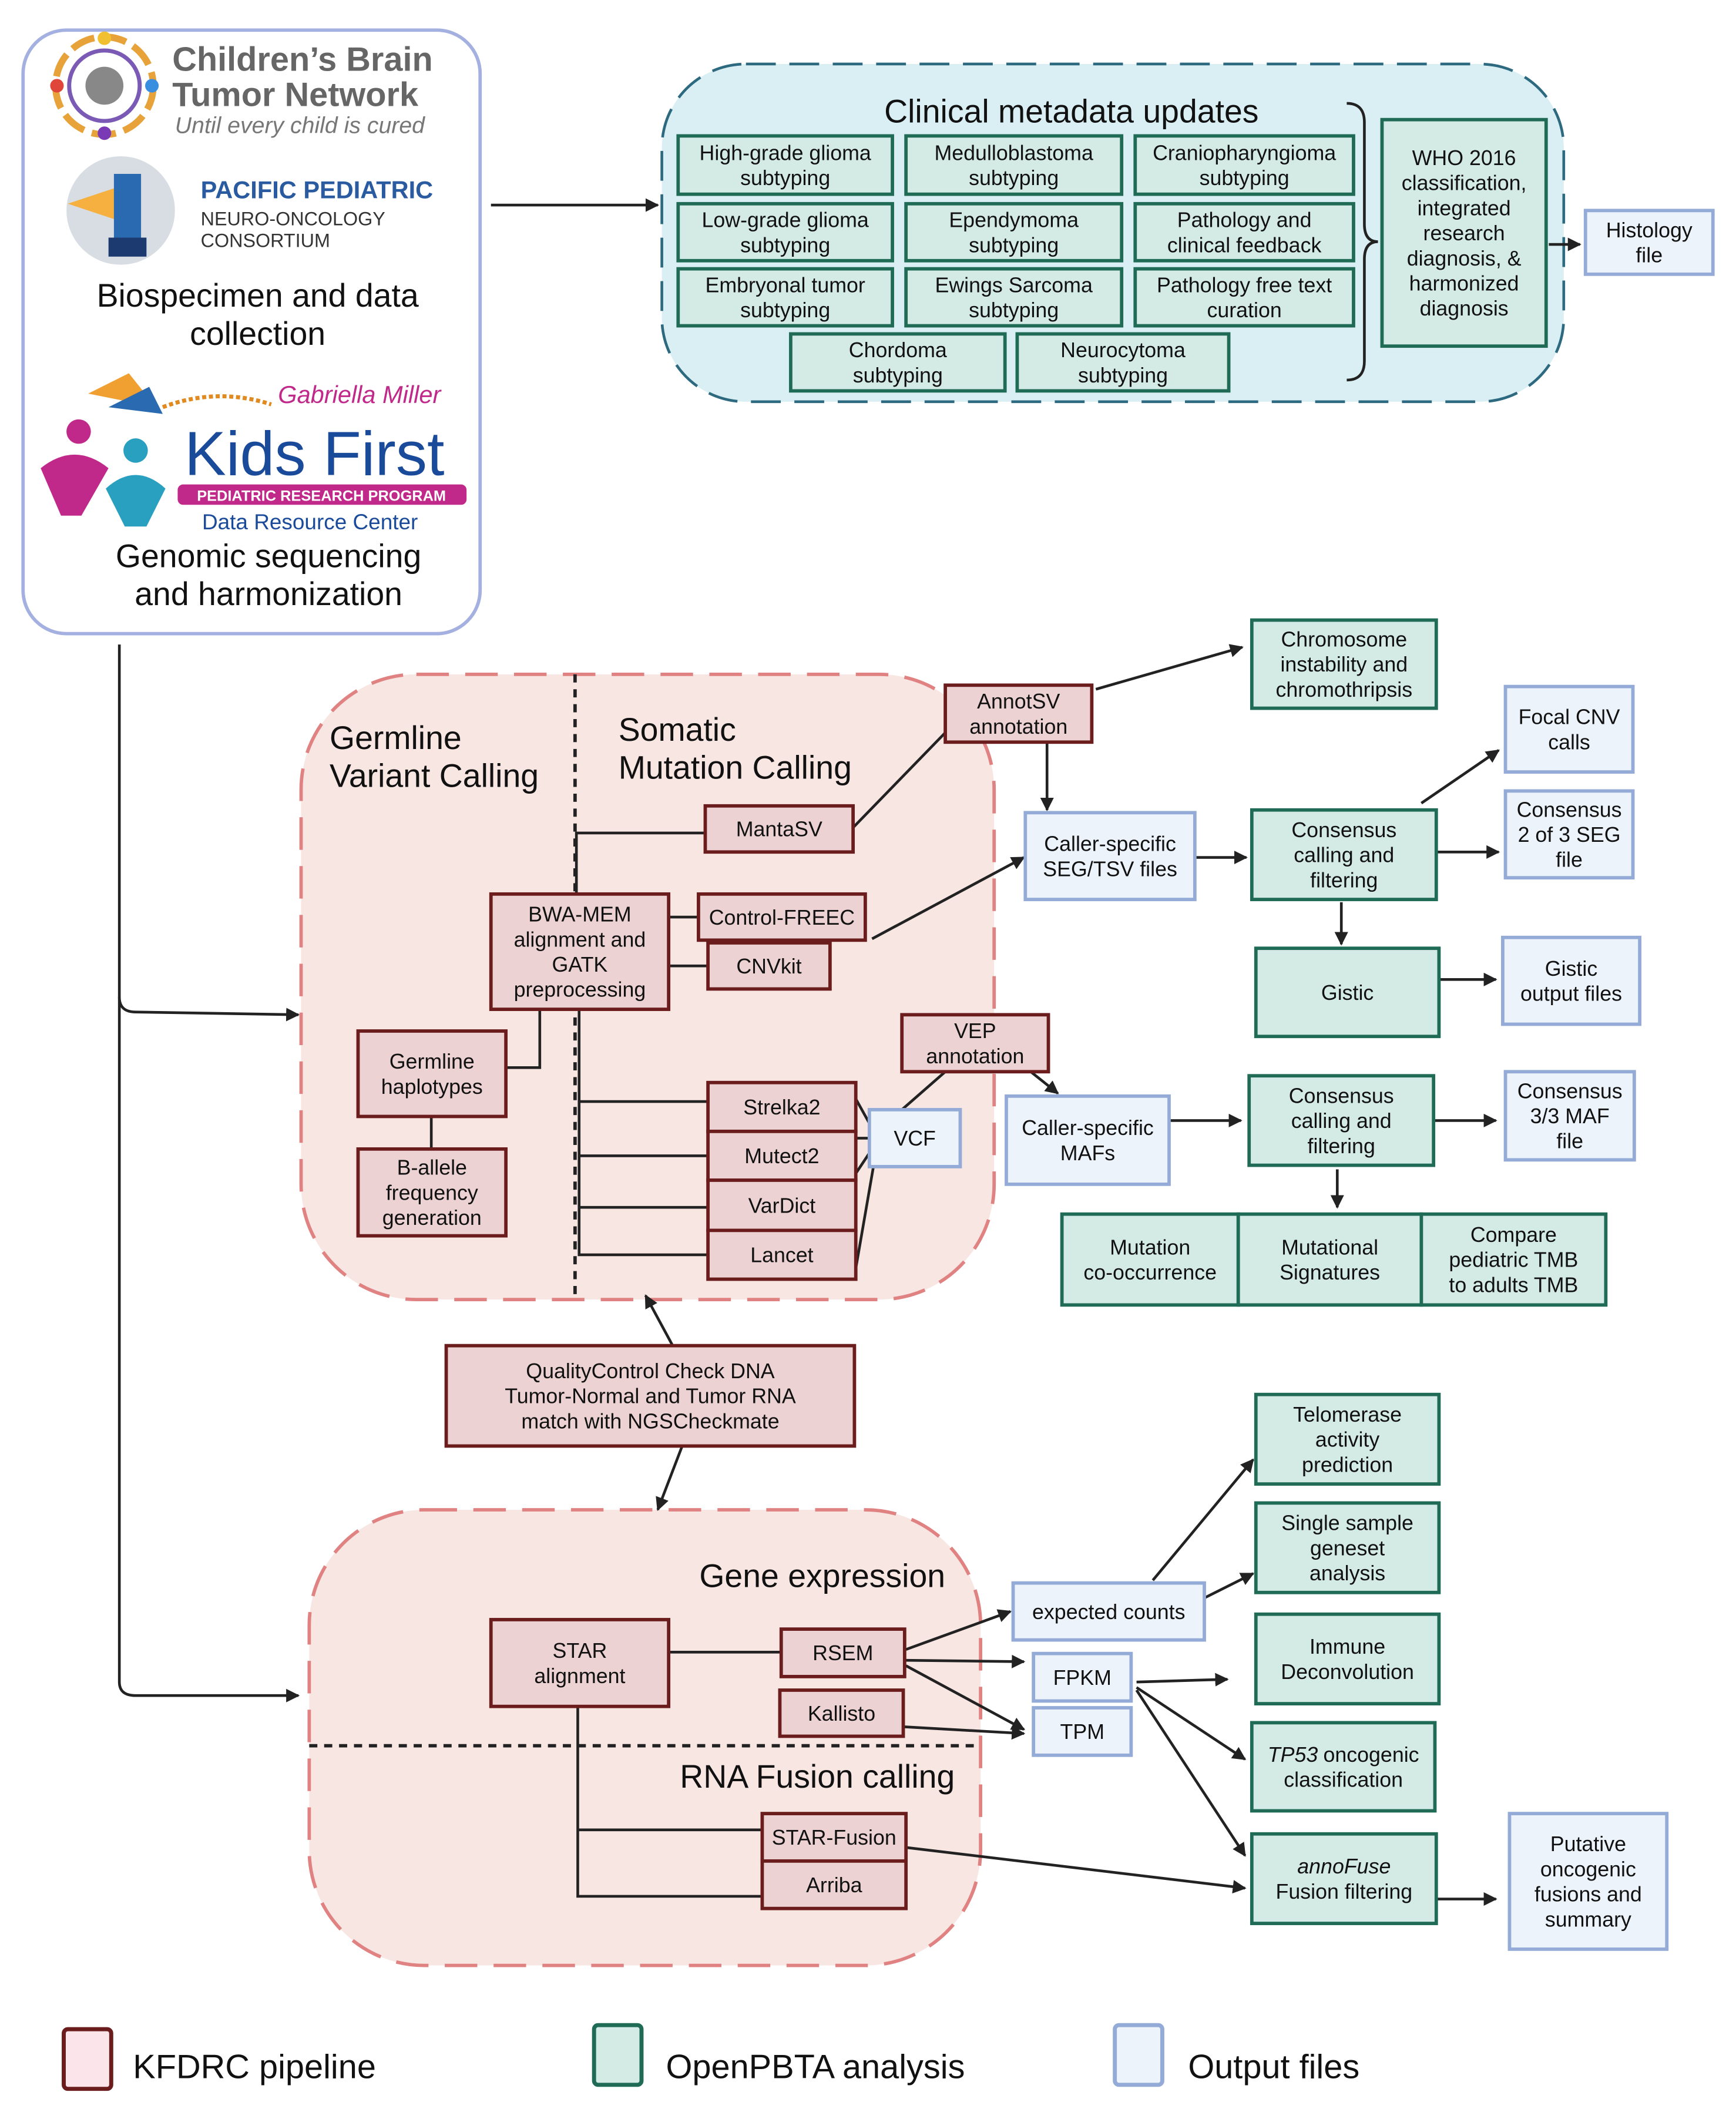 The image size is (1736, 2119). Describe the element at coordinates (258, 295) in the screenshot. I see `collection-label-line1: Biospecimen and data` at that location.